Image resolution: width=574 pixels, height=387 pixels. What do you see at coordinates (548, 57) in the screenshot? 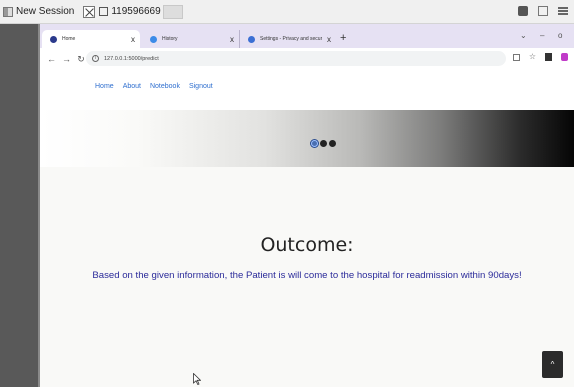
I see `extension-icon` at bounding box center [548, 57].